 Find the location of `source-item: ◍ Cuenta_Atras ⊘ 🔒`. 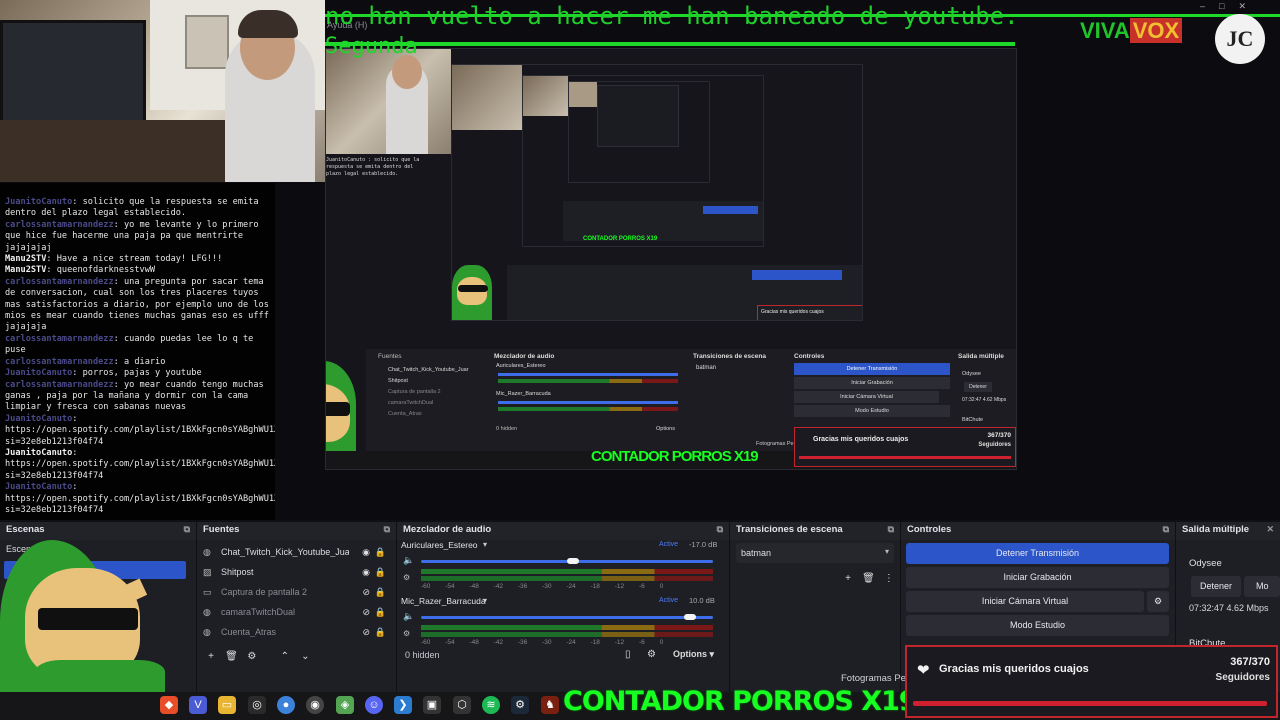

source-item: ◍ Cuenta_Atras ⊘ 🔒 is located at coordinates (296, 632).